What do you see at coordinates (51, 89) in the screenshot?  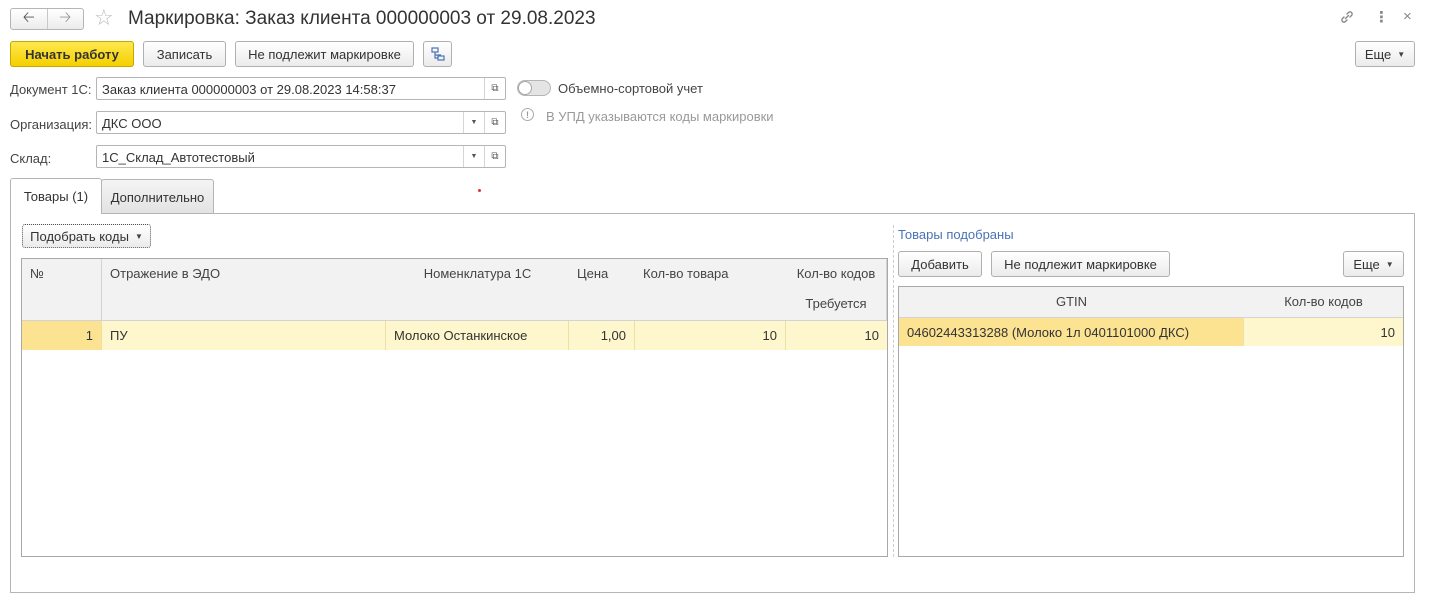 I see `document-label: Документ 1С:` at bounding box center [51, 89].